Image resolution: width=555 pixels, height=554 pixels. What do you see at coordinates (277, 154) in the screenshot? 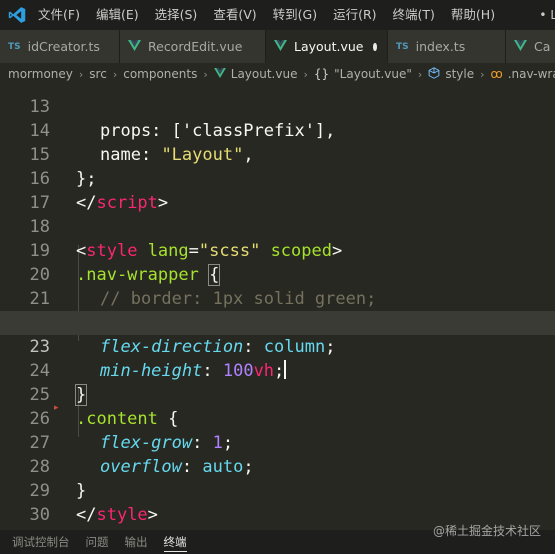
I see `code-line: 15 };` at bounding box center [277, 154].